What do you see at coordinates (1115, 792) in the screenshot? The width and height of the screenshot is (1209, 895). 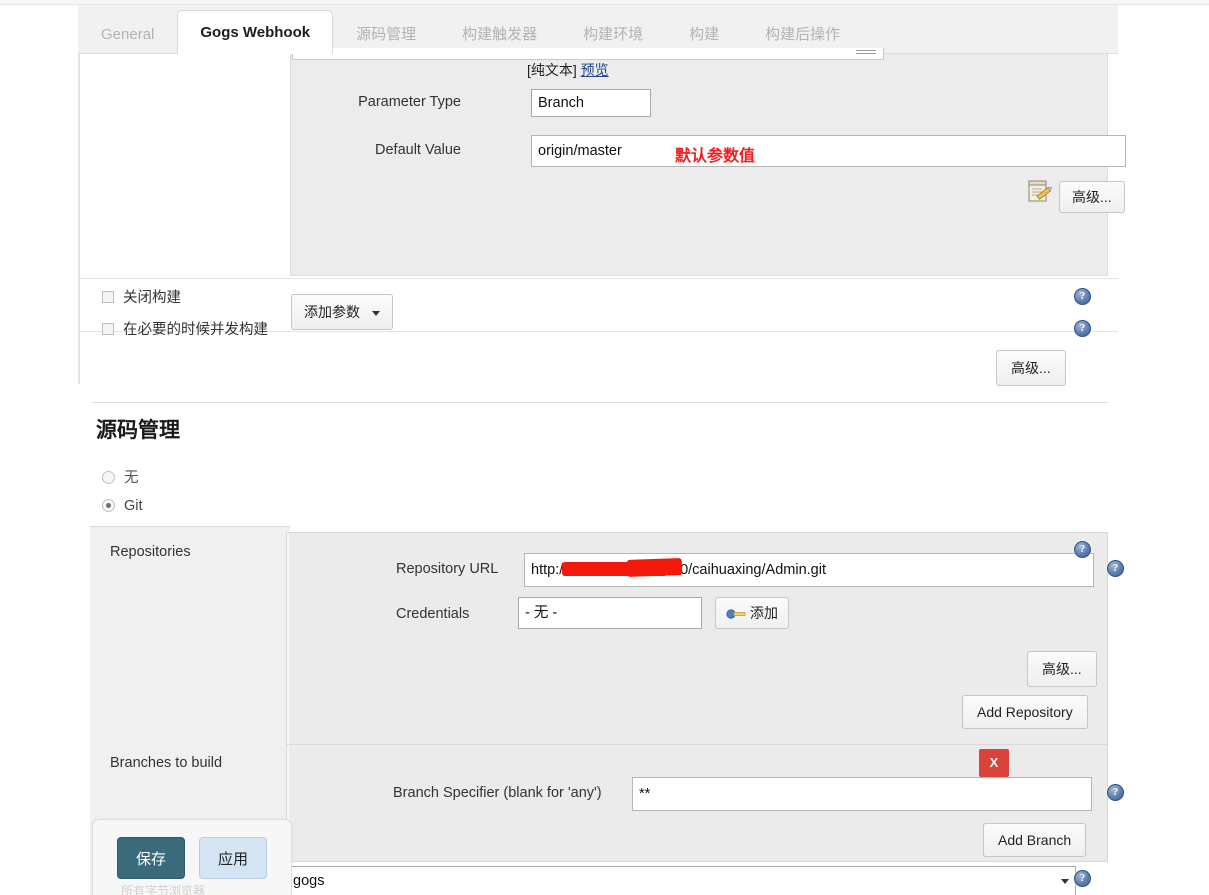 I see `help-icon-branch-specifier: ?` at bounding box center [1115, 792].